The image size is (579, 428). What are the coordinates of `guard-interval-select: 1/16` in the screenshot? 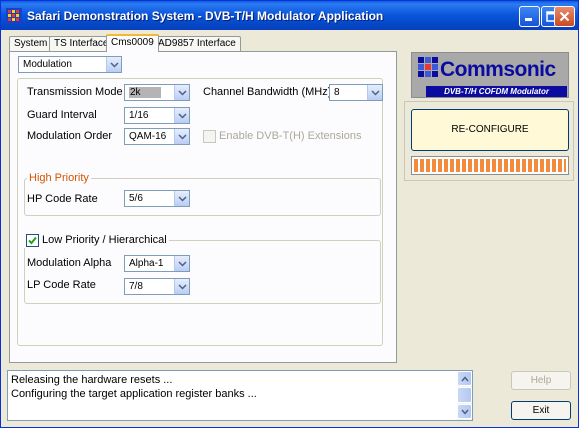 It's located at (157, 115).